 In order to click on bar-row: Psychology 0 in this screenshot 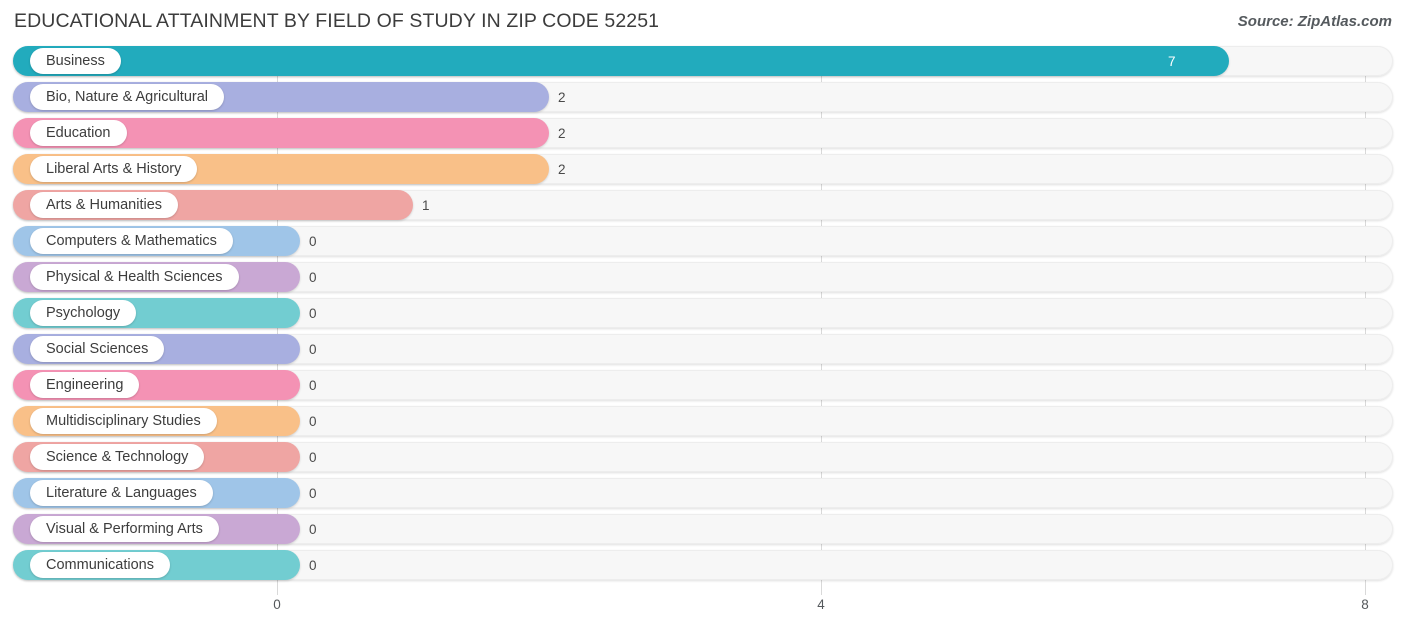, I will do `click(703, 313)`.